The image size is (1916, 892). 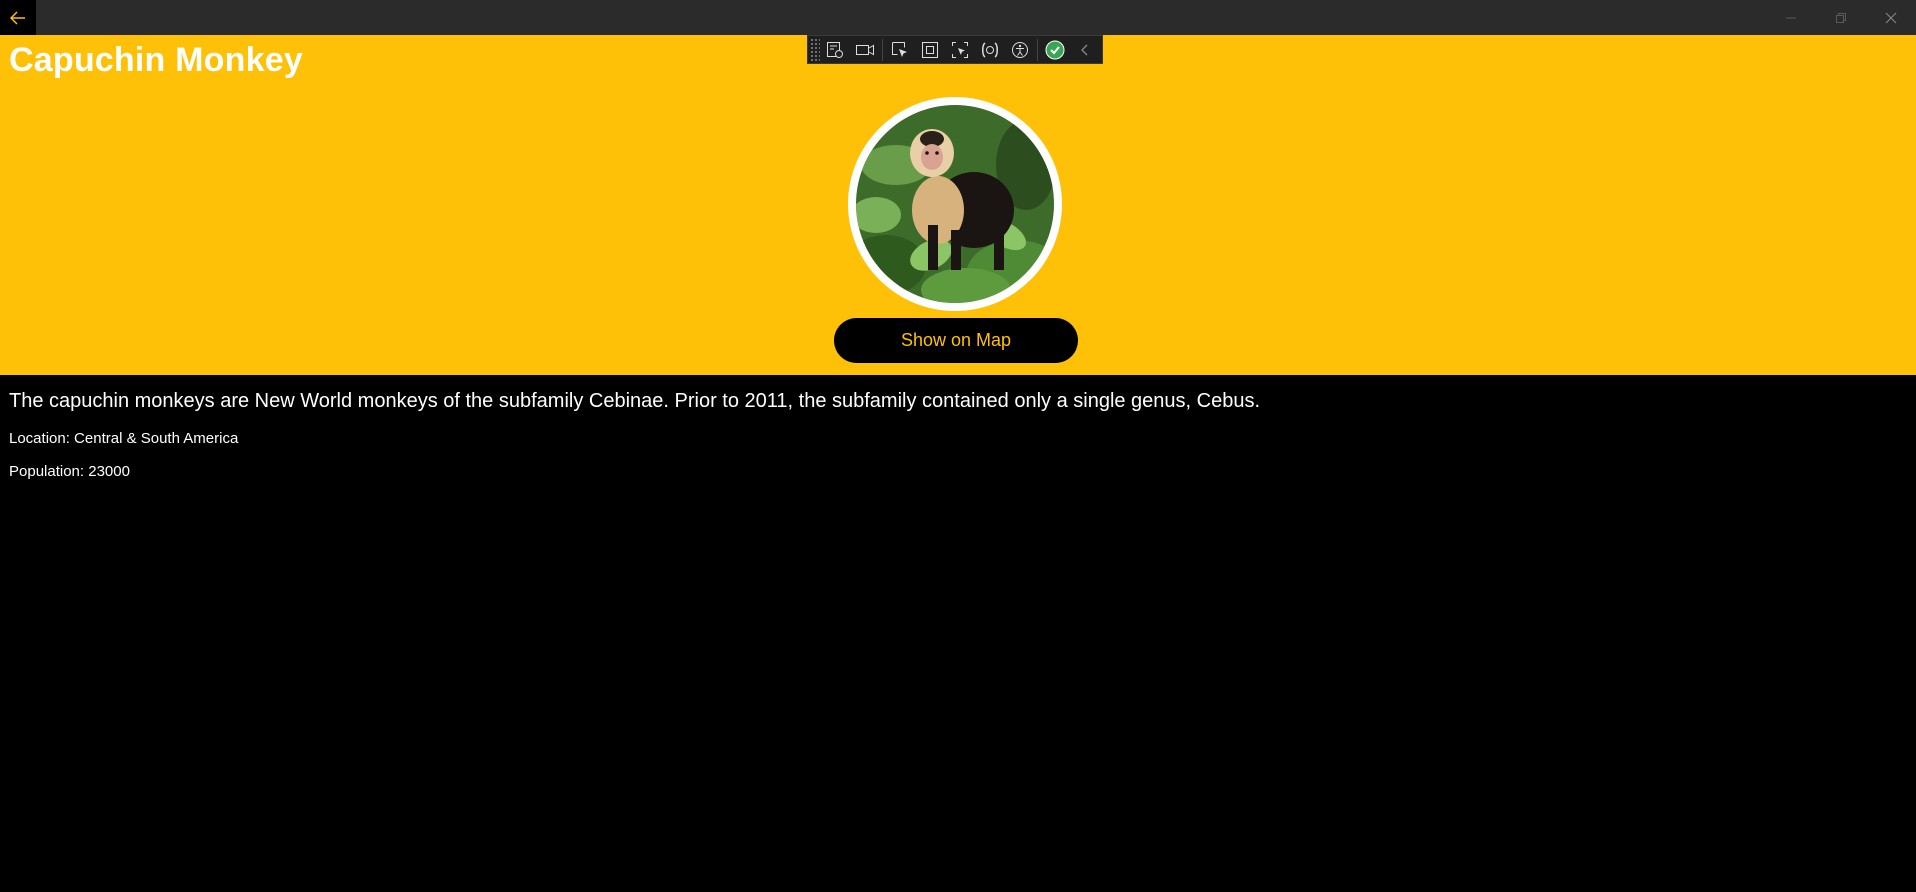 I want to click on binding-failures-icon, so click(x=990, y=49).